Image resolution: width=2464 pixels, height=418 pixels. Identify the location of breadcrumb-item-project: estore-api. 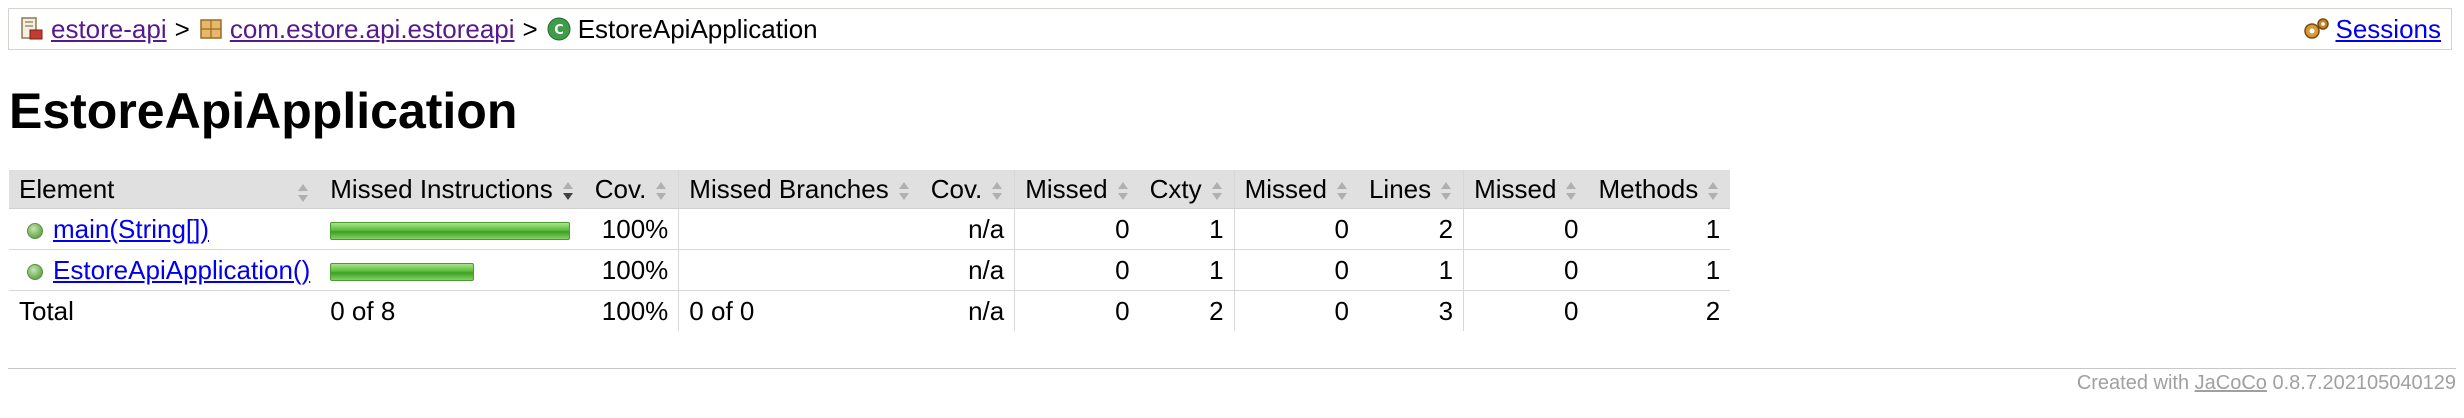
(93, 29).